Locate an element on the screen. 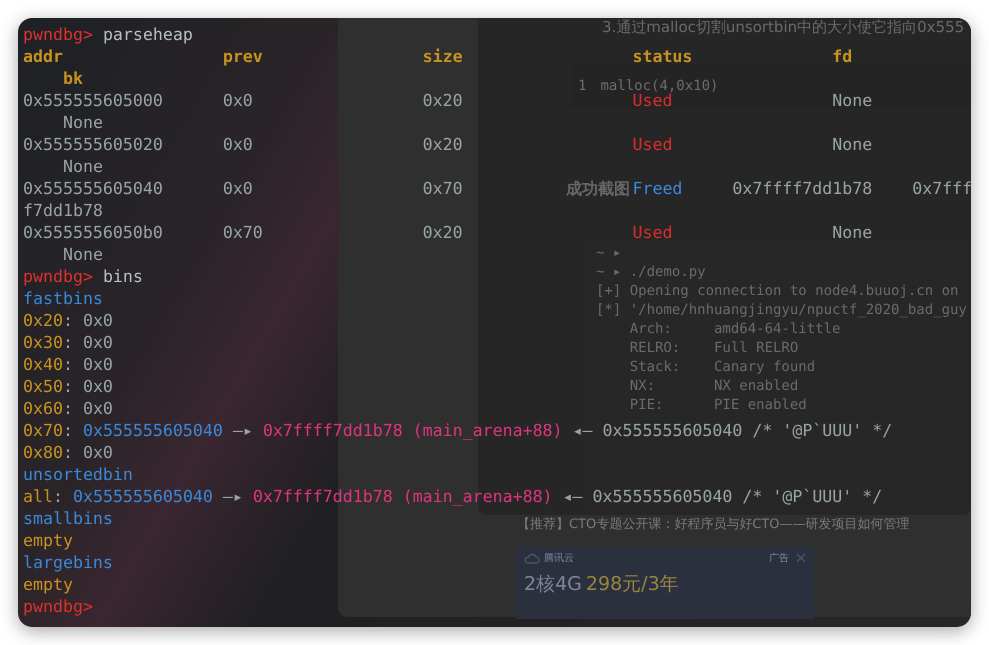 Image resolution: width=989 pixels, height=645 pixels. section-heading: 成功截图 is located at coordinates (598, 189).